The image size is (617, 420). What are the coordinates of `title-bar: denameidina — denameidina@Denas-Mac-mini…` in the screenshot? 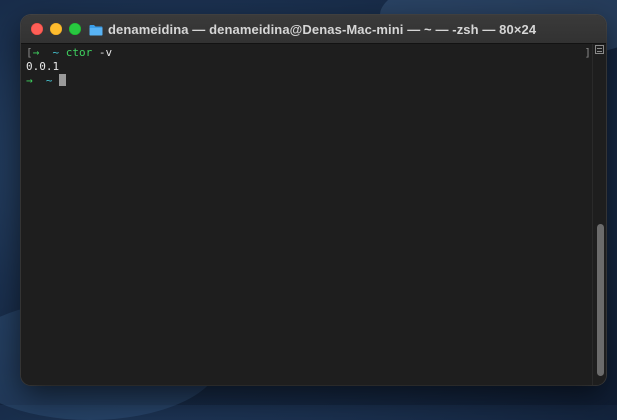 It's located at (313, 29).